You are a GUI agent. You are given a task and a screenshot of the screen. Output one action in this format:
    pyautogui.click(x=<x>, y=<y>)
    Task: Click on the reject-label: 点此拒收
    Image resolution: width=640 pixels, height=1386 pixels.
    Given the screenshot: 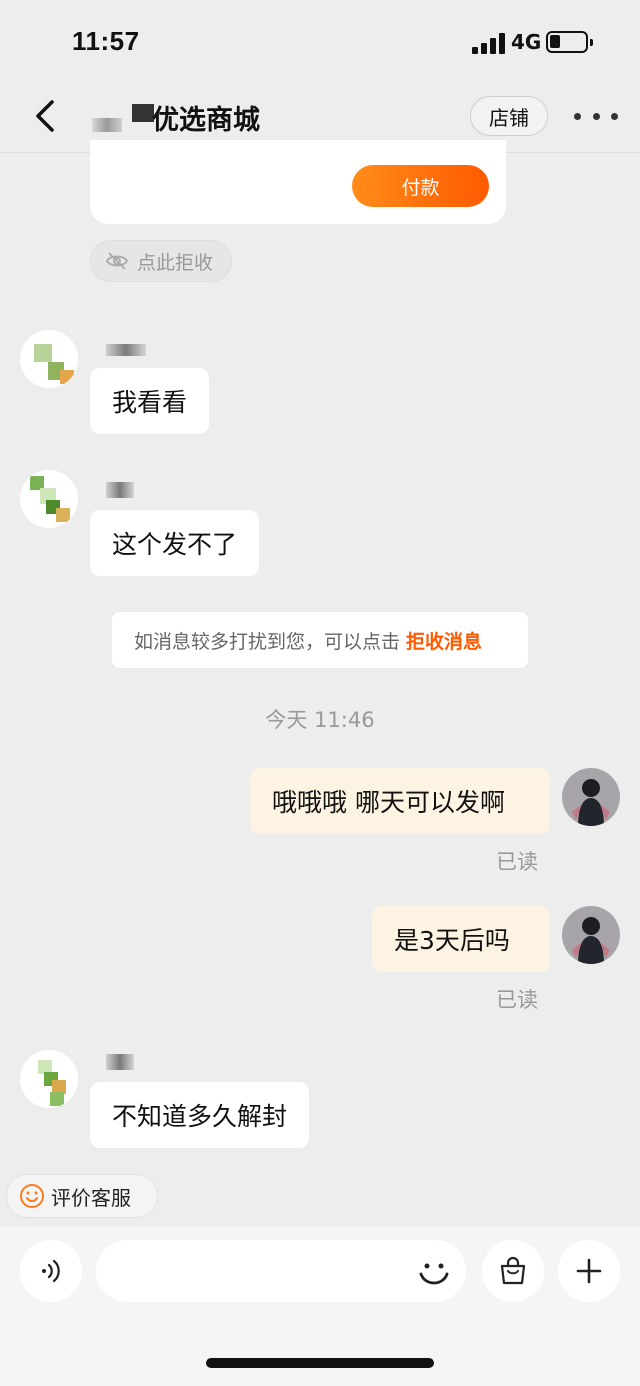 What is the action you would take?
    pyautogui.click(x=175, y=262)
    